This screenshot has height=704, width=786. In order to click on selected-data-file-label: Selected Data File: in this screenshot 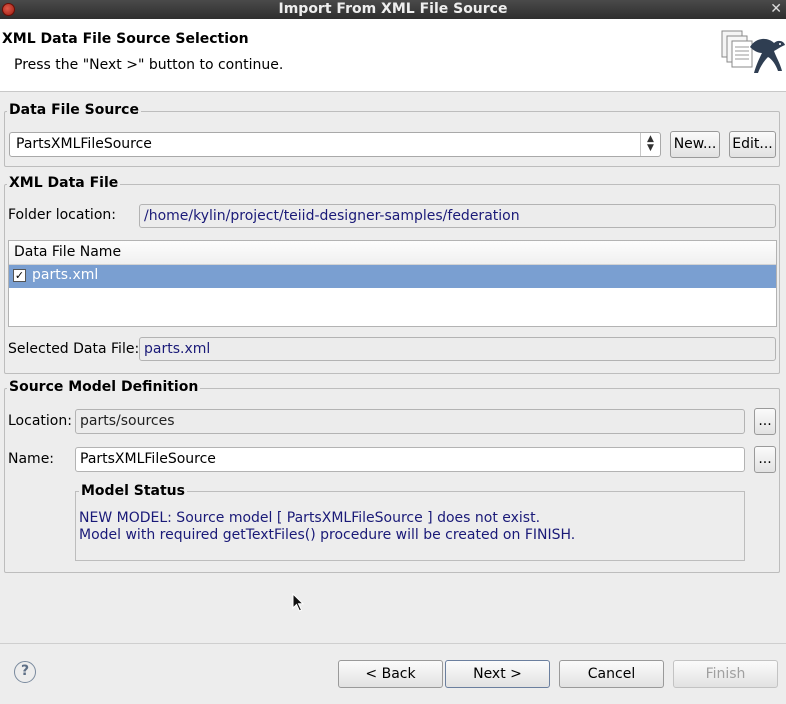, I will do `click(74, 349)`.